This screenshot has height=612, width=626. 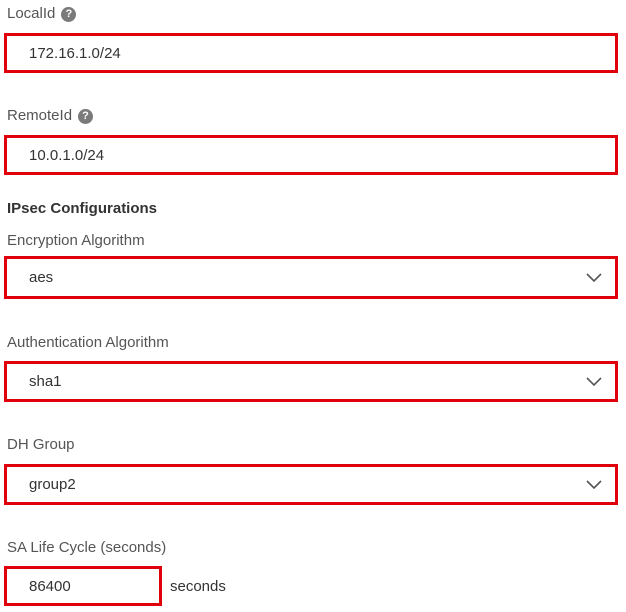 What do you see at coordinates (311, 155) in the screenshot?
I see `remote-id-input: 10.0.1.0/24` at bounding box center [311, 155].